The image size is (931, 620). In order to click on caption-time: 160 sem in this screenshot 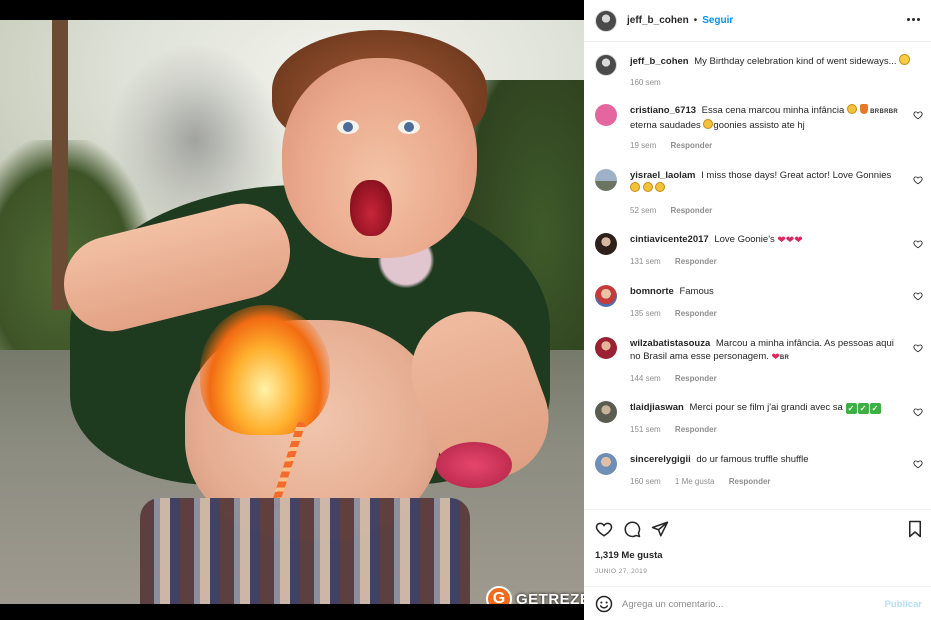, I will do `click(645, 82)`.